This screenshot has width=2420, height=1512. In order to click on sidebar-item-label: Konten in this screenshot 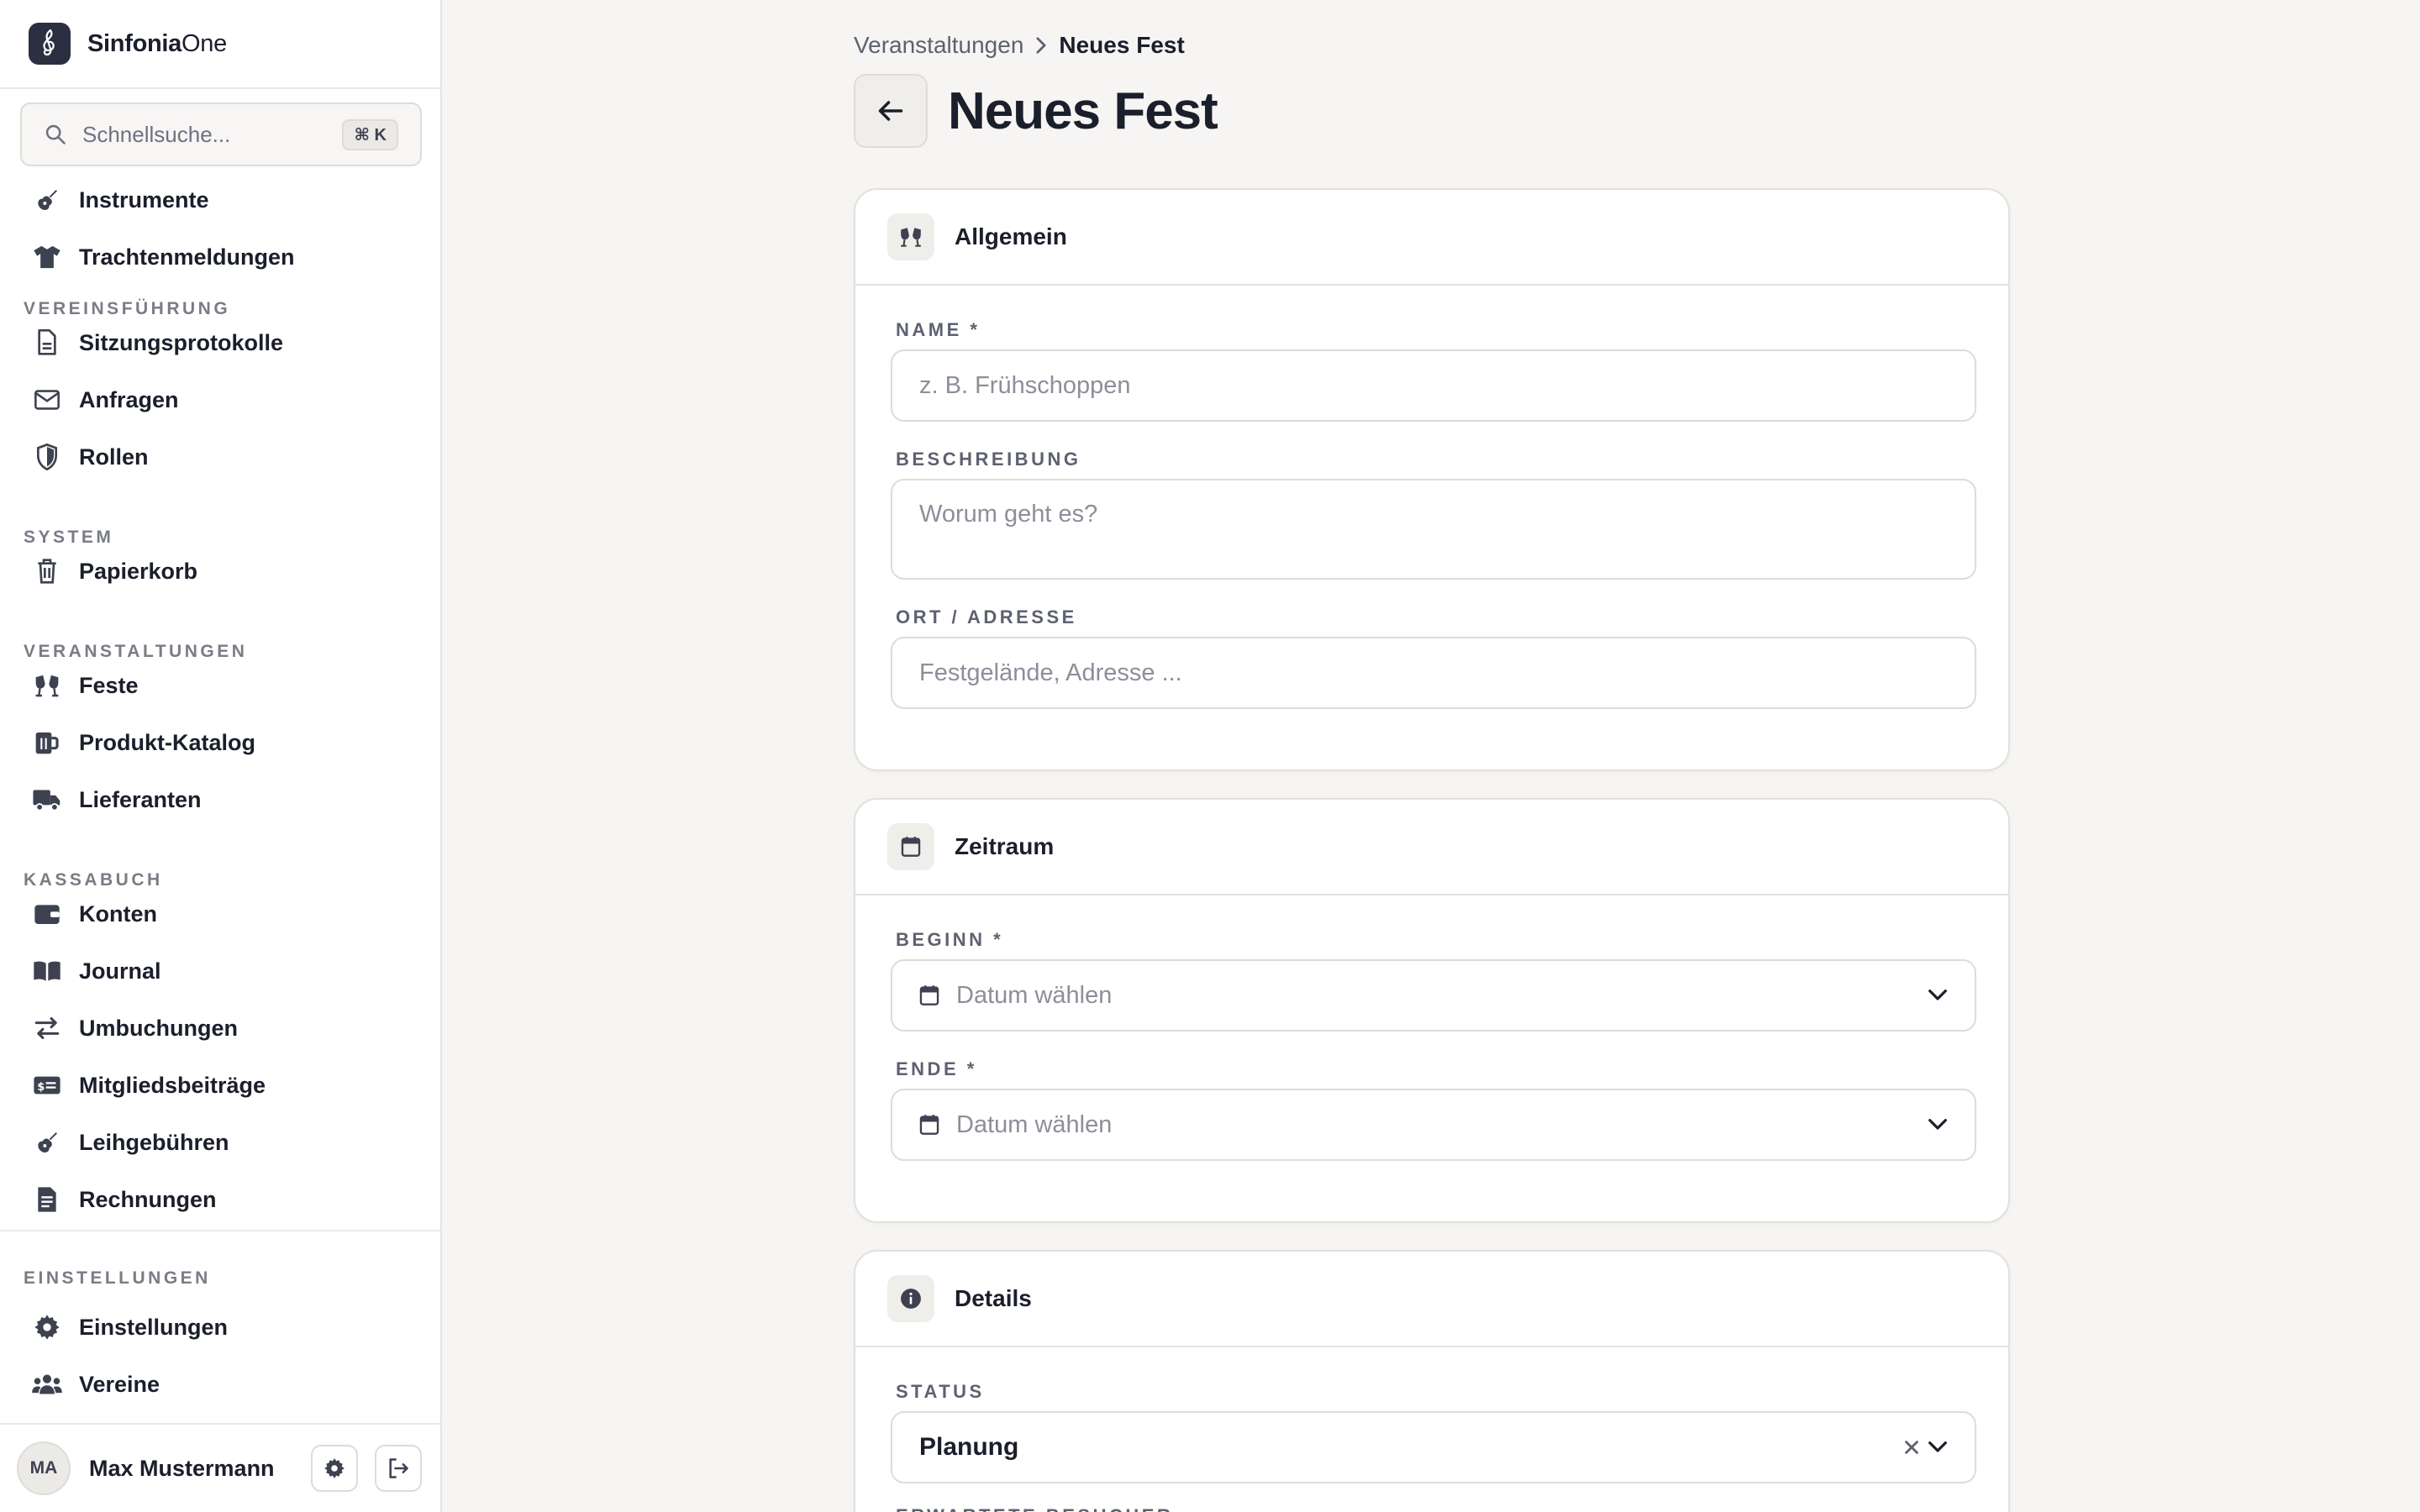, I will do `click(118, 913)`.